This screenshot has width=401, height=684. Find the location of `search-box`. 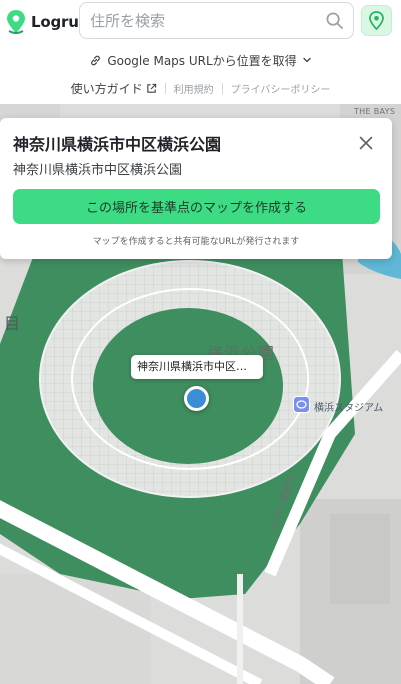

search-box is located at coordinates (216, 20).